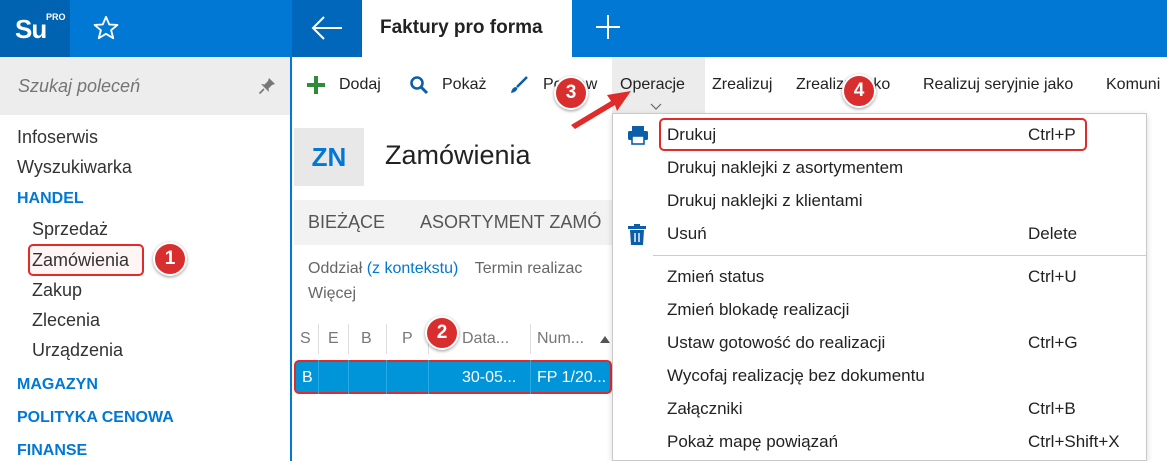 Image resolution: width=1167 pixels, height=461 pixels. Describe the element at coordinates (80, 260) in the screenshot. I see `sidebar-item-zamowienia: Zamówienia` at that location.